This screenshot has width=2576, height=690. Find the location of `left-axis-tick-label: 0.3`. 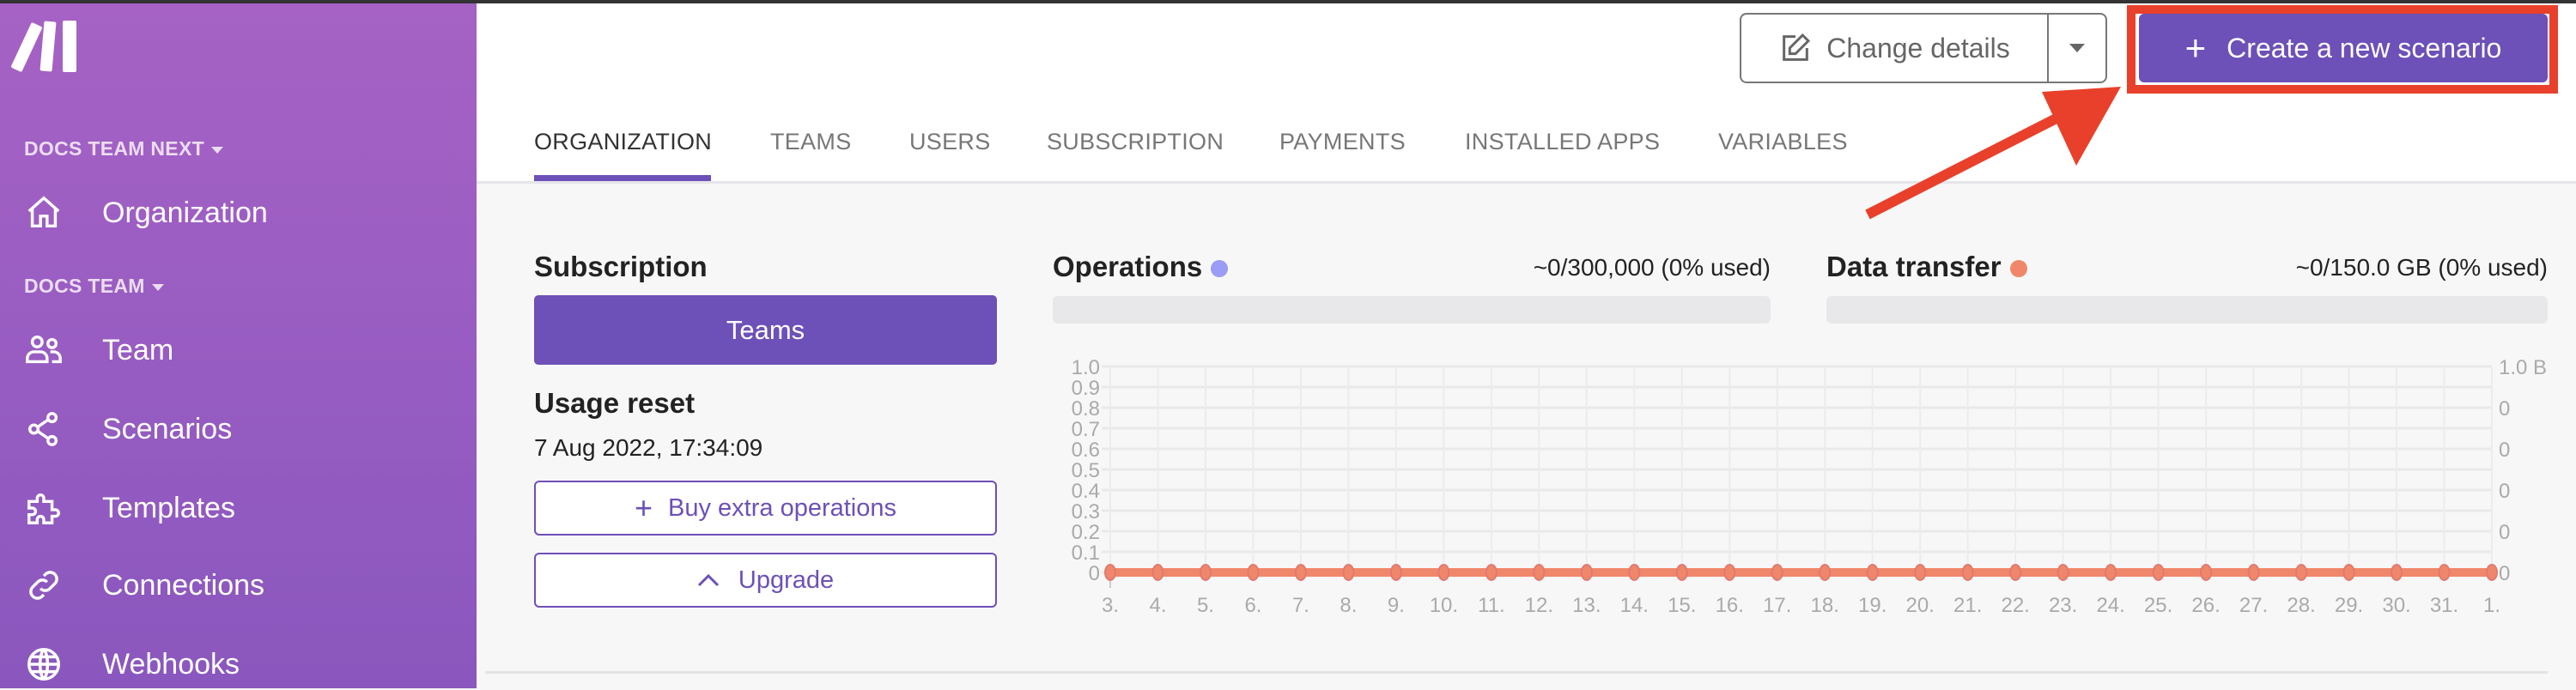

left-axis-tick-label: 0.3 is located at coordinates (1086, 512).